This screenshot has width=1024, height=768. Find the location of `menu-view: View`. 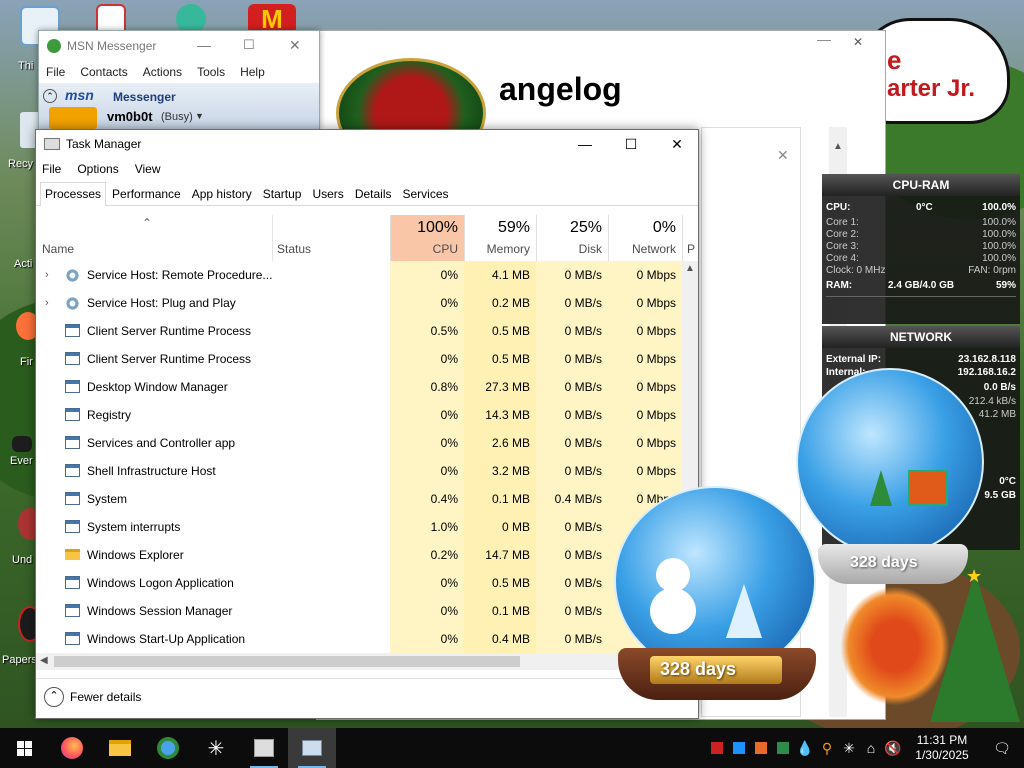

menu-view: View is located at coordinates (148, 169).